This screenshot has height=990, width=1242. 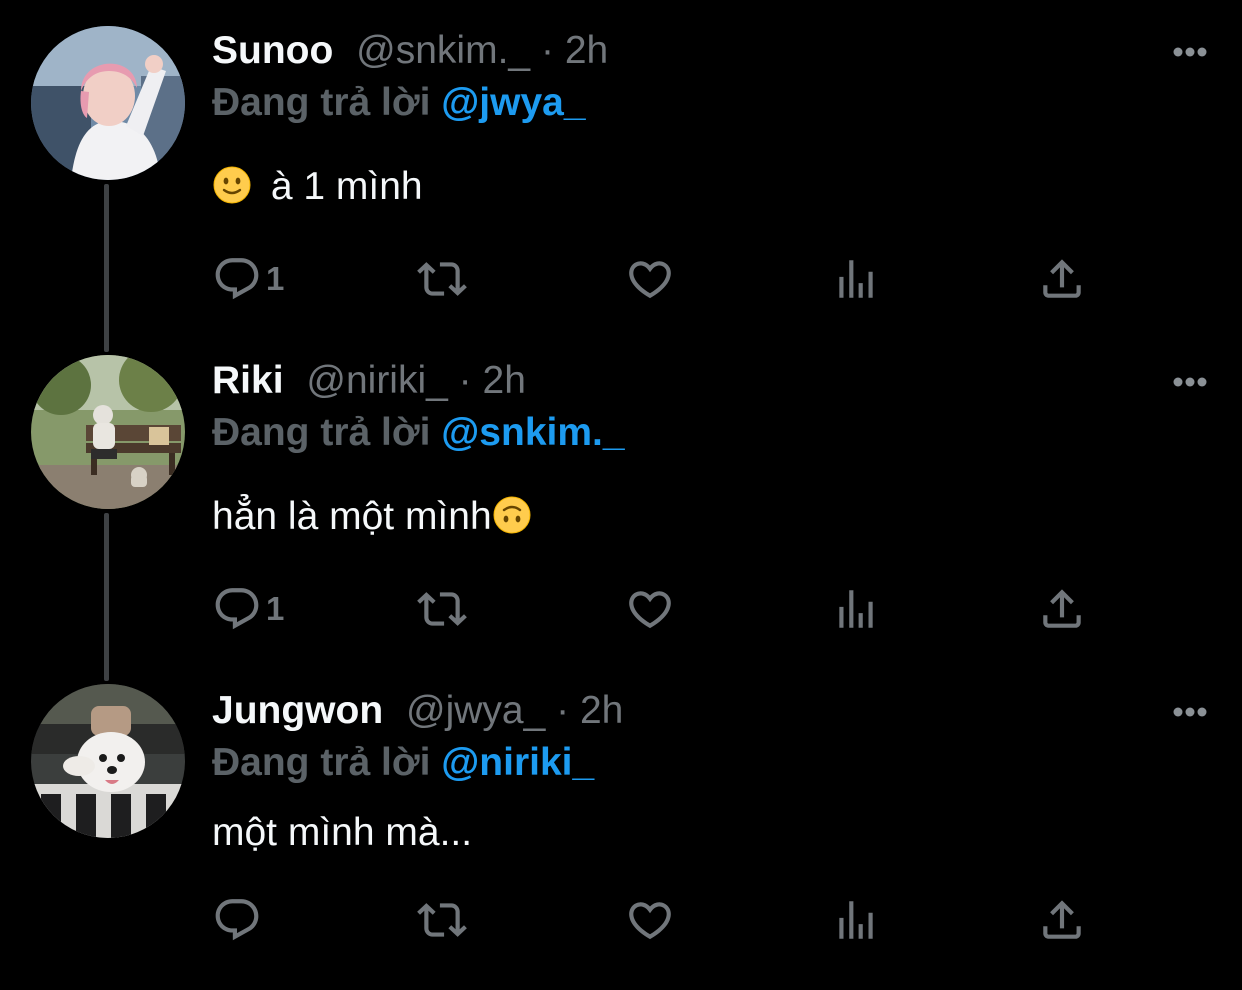 I want to click on tweet-header: Jungwon @jwya_ · 2h, so click(x=417, y=711).